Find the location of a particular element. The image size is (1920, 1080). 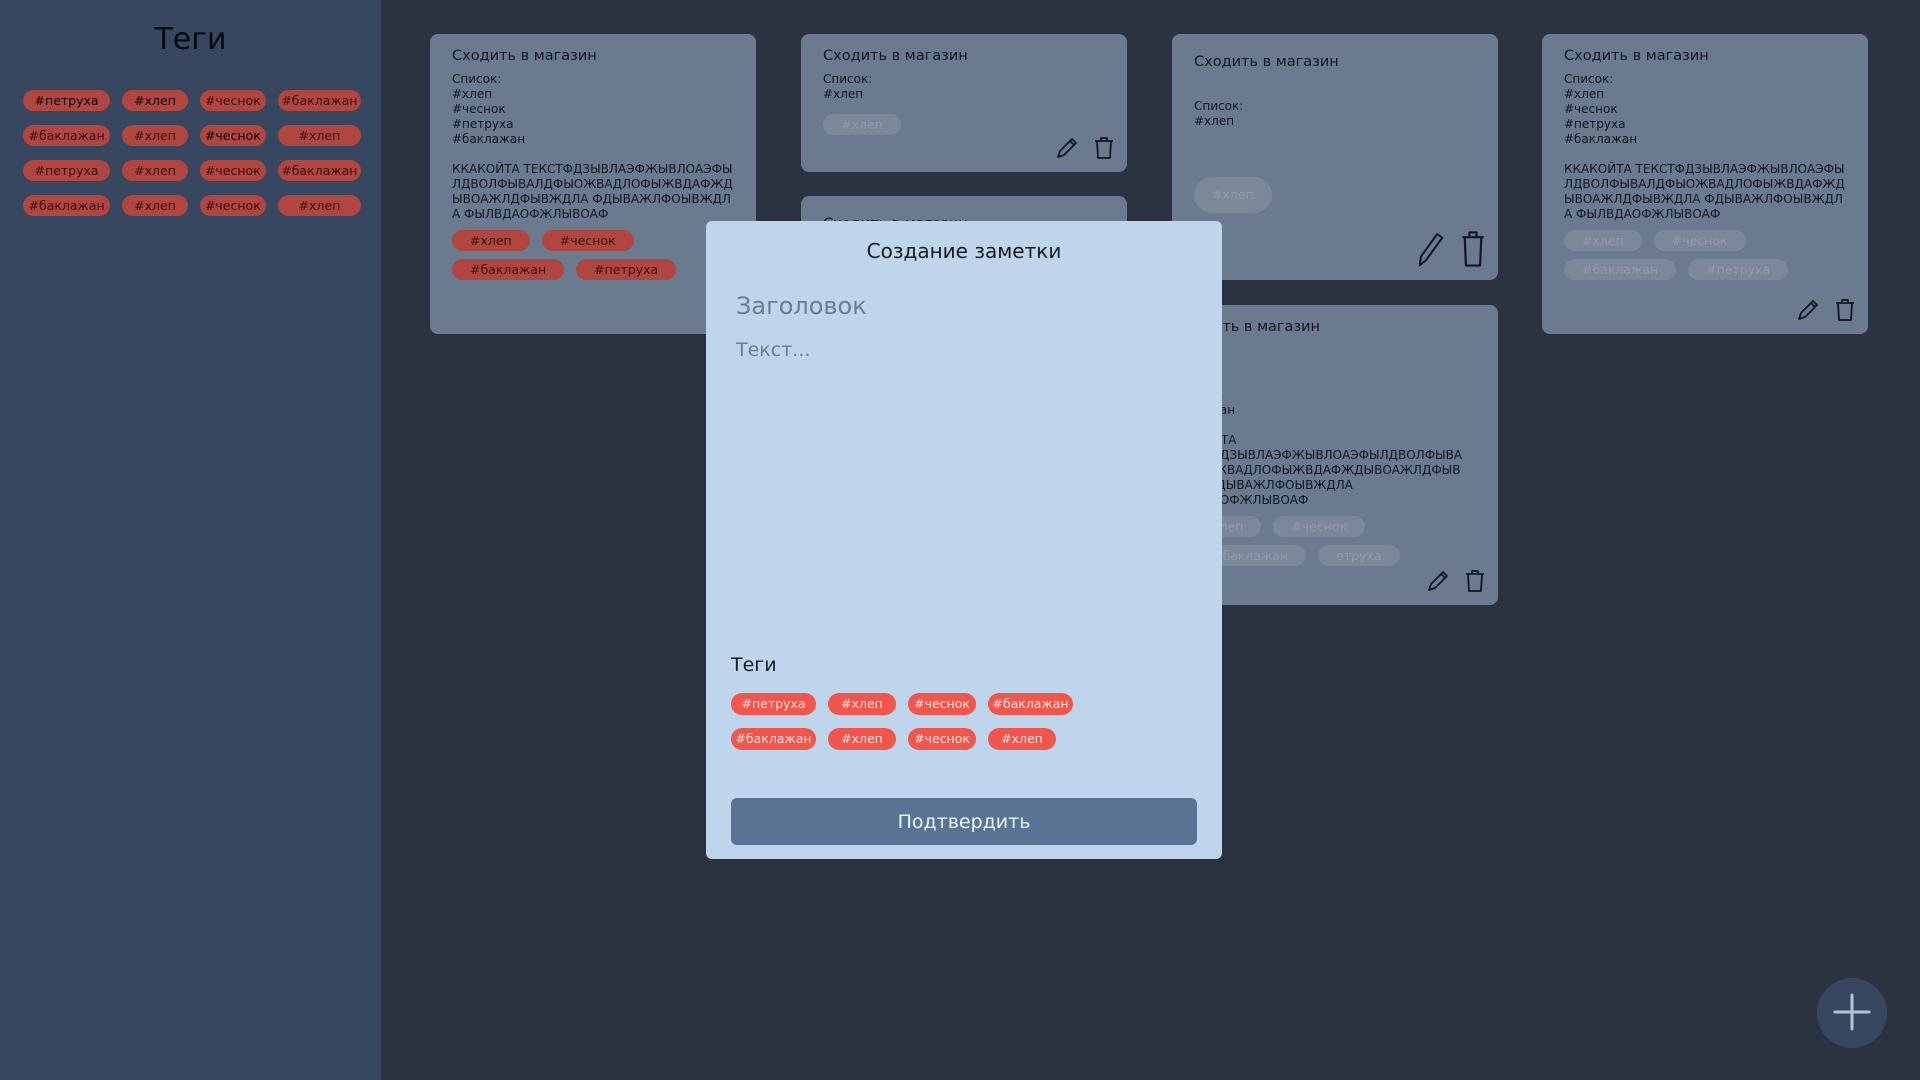

note-card: Сходить в магазин Список: #хлеп #хлеп is located at coordinates (964, 103).